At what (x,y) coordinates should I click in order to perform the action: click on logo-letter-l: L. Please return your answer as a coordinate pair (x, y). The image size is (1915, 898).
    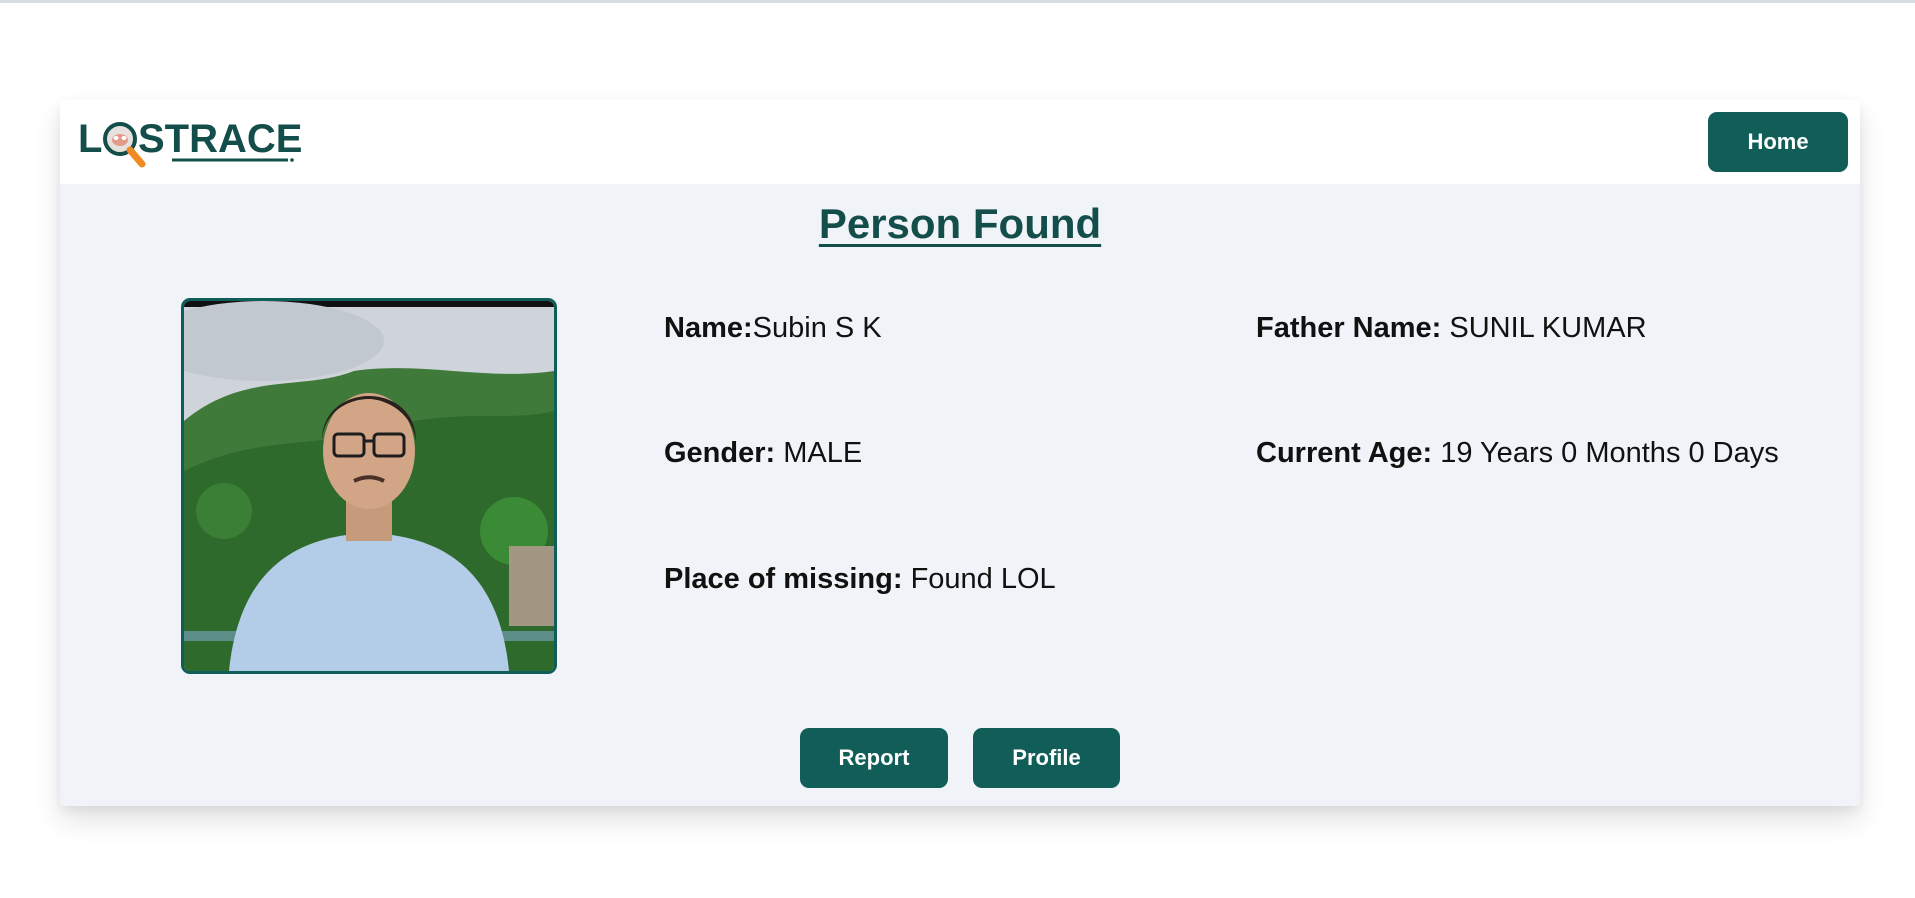
    Looking at the image, I should click on (90, 139).